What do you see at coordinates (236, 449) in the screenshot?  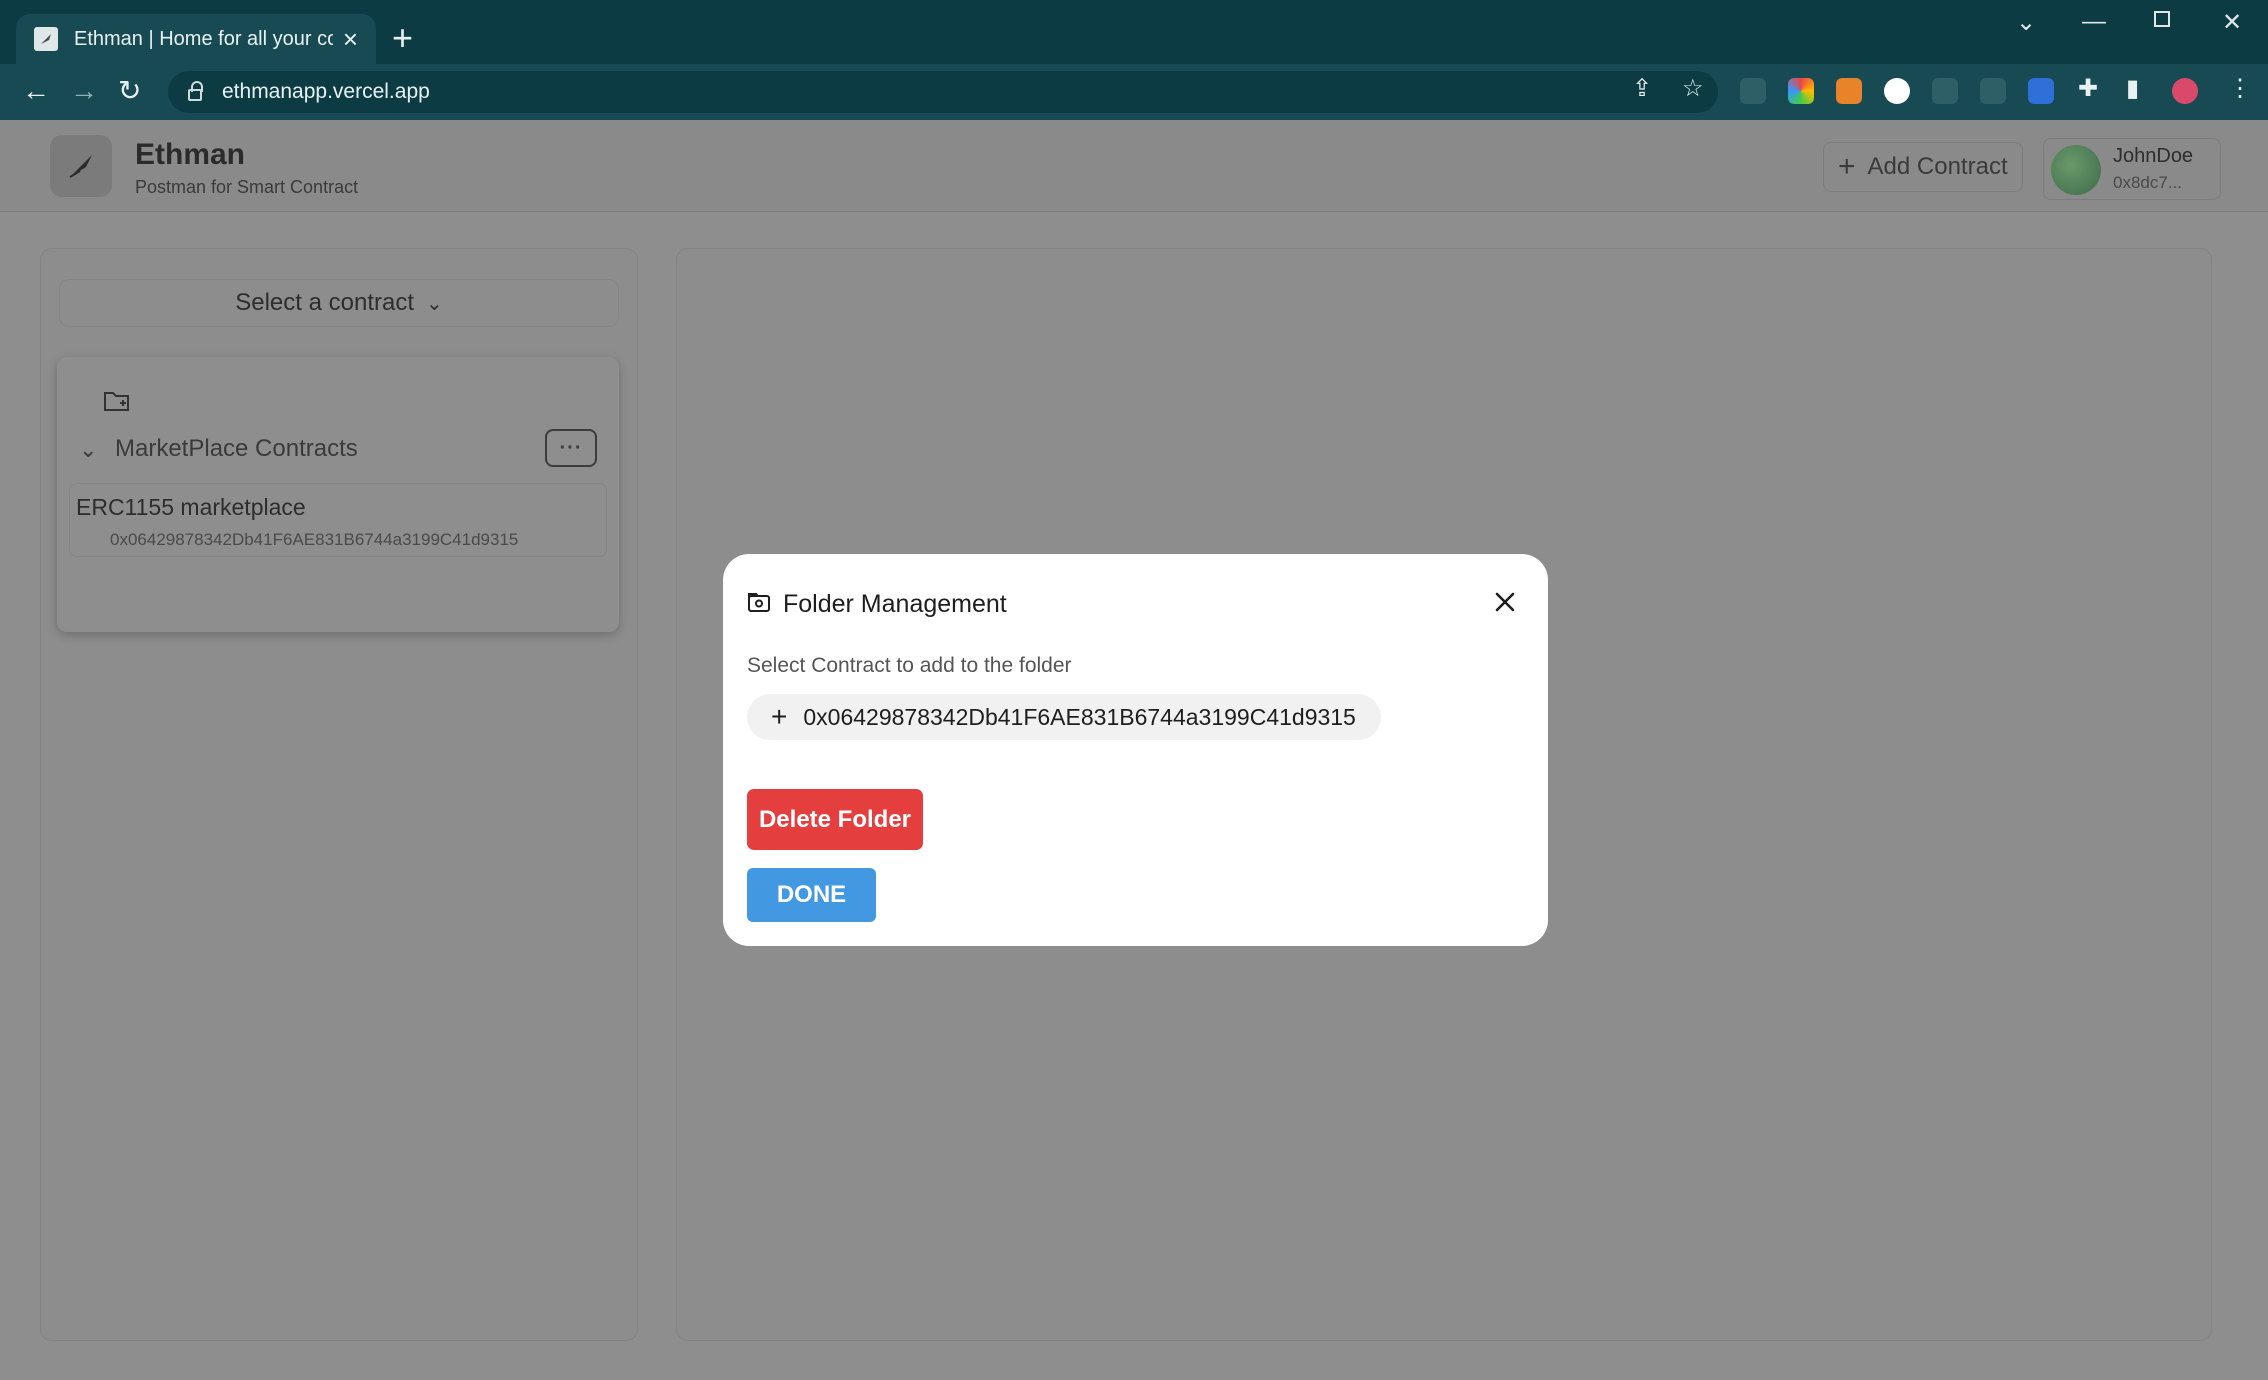 I see `folder-name: MarketPlace Contracts` at bounding box center [236, 449].